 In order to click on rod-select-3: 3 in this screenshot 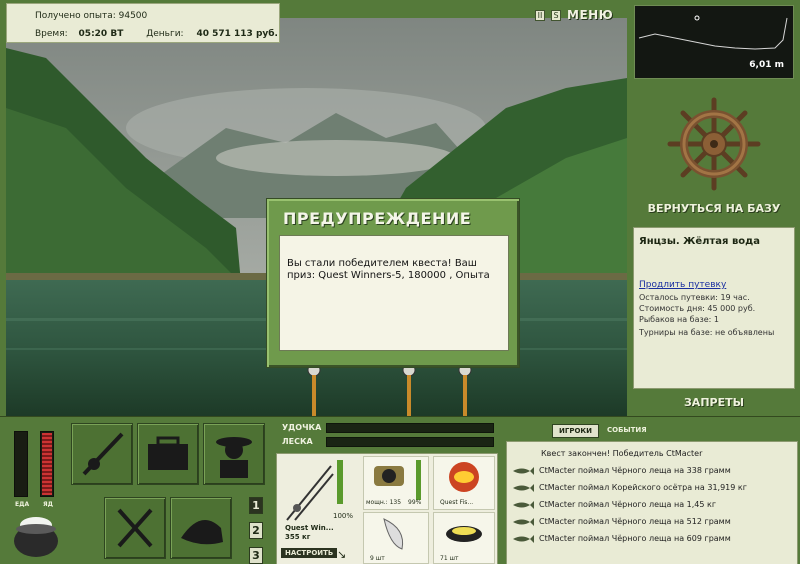, I will do `click(256, 555)`.